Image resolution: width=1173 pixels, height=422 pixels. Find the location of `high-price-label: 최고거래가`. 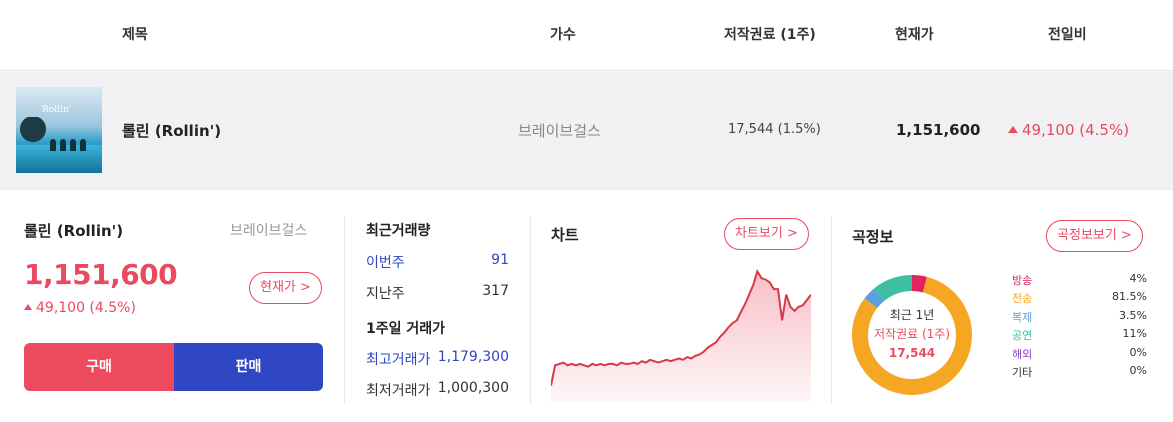

high-price-label: 최고거래가 is located at coordinates (398, 360).